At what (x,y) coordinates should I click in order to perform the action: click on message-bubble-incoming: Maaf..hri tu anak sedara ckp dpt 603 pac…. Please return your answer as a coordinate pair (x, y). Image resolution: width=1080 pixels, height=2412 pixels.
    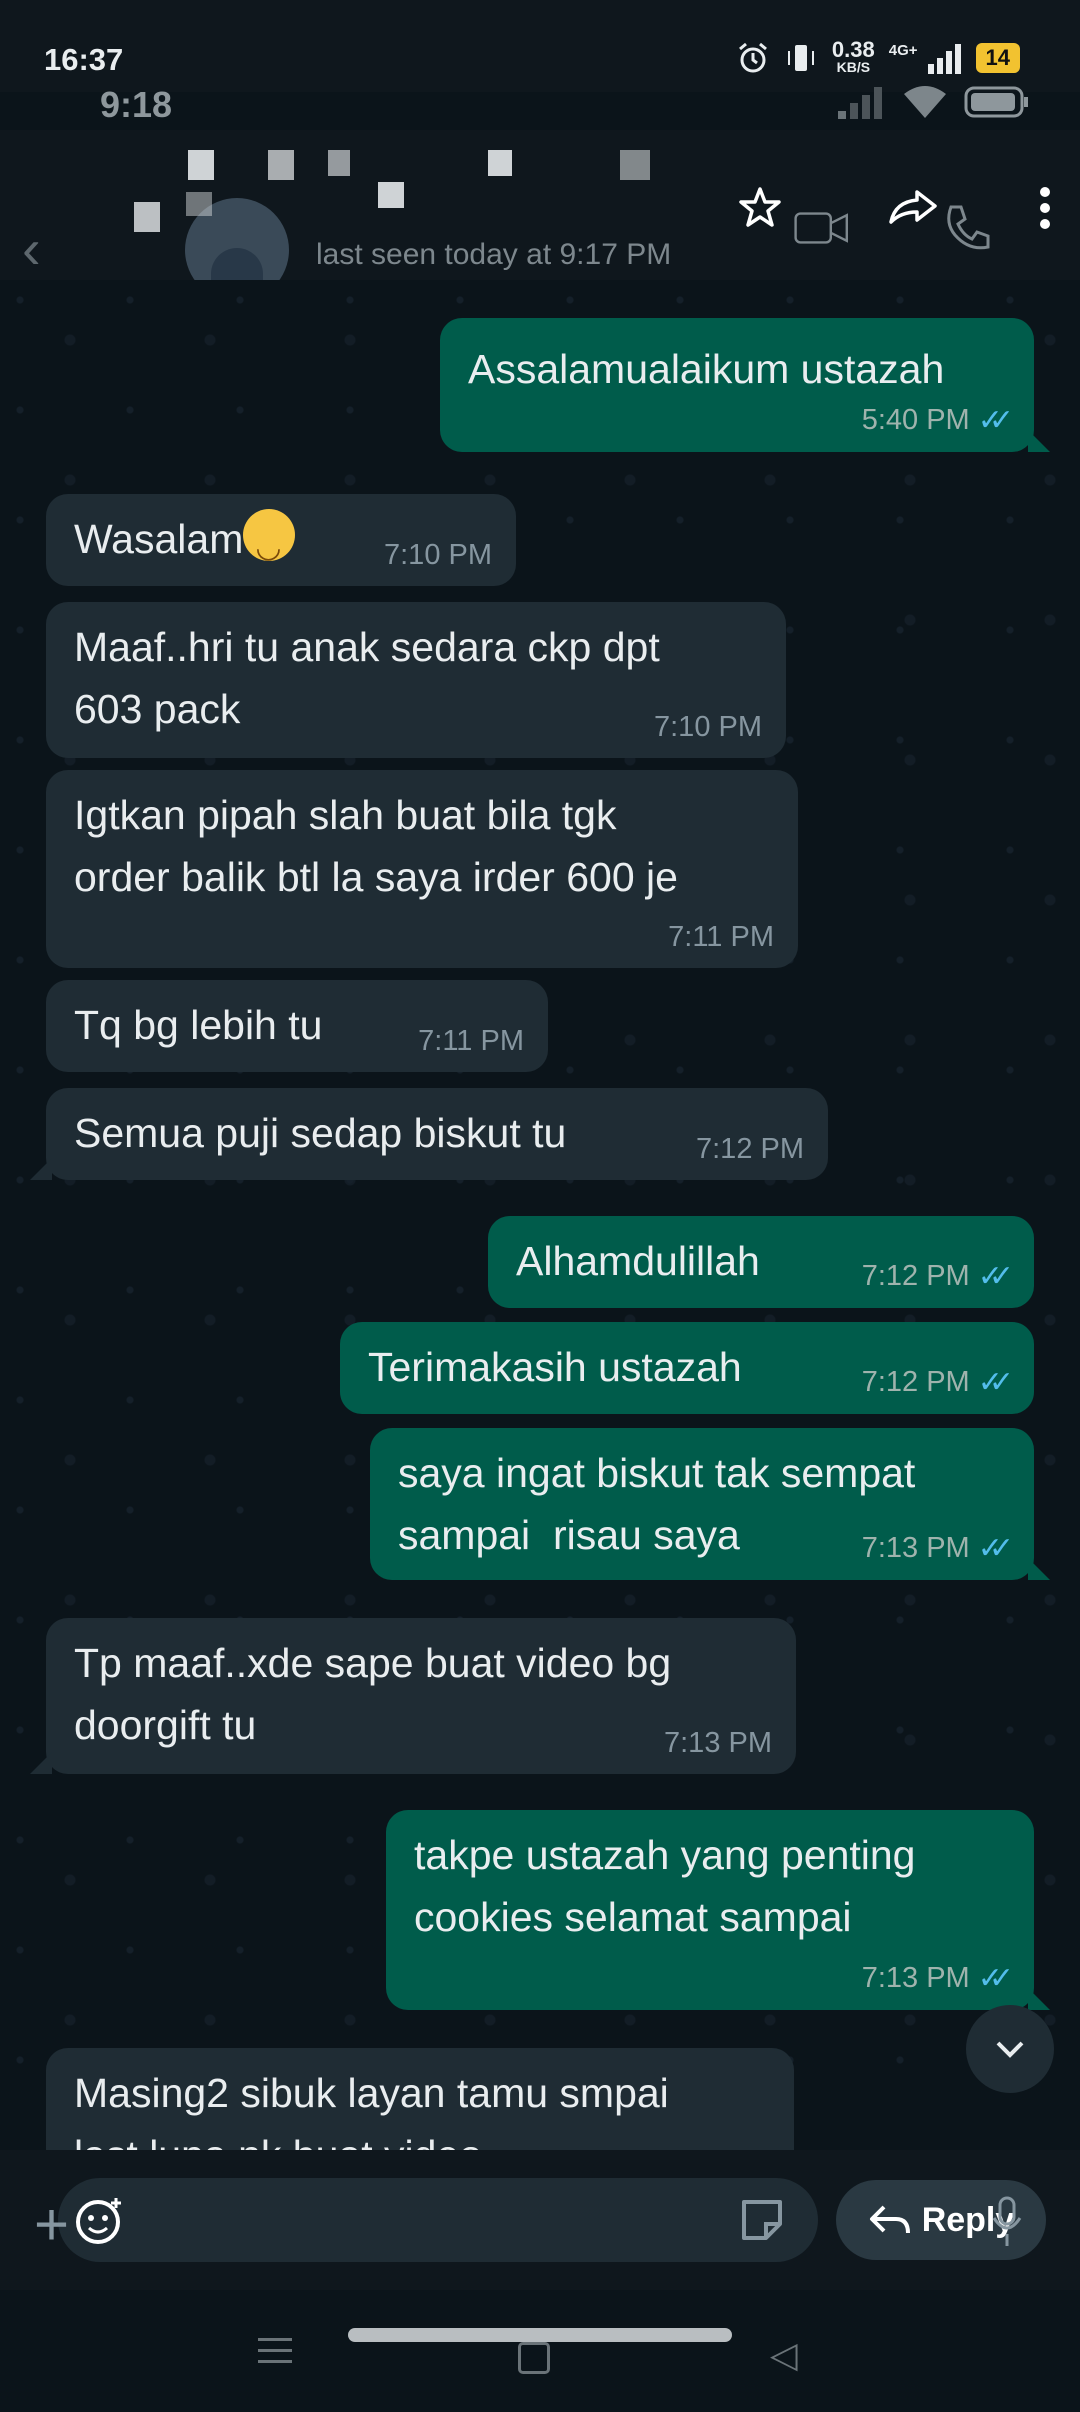
    Looking at the image, I should click on (416, 680).